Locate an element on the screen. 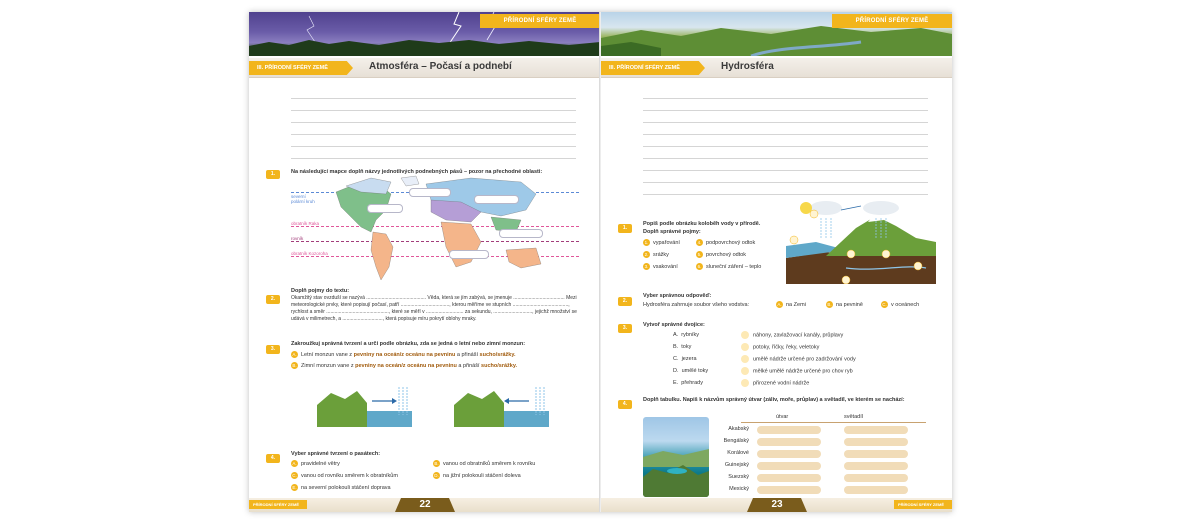 Image resolution: width=1200 pixels, height=523 pixels. water-cycle-illustration is located at coordinates (861, 242).